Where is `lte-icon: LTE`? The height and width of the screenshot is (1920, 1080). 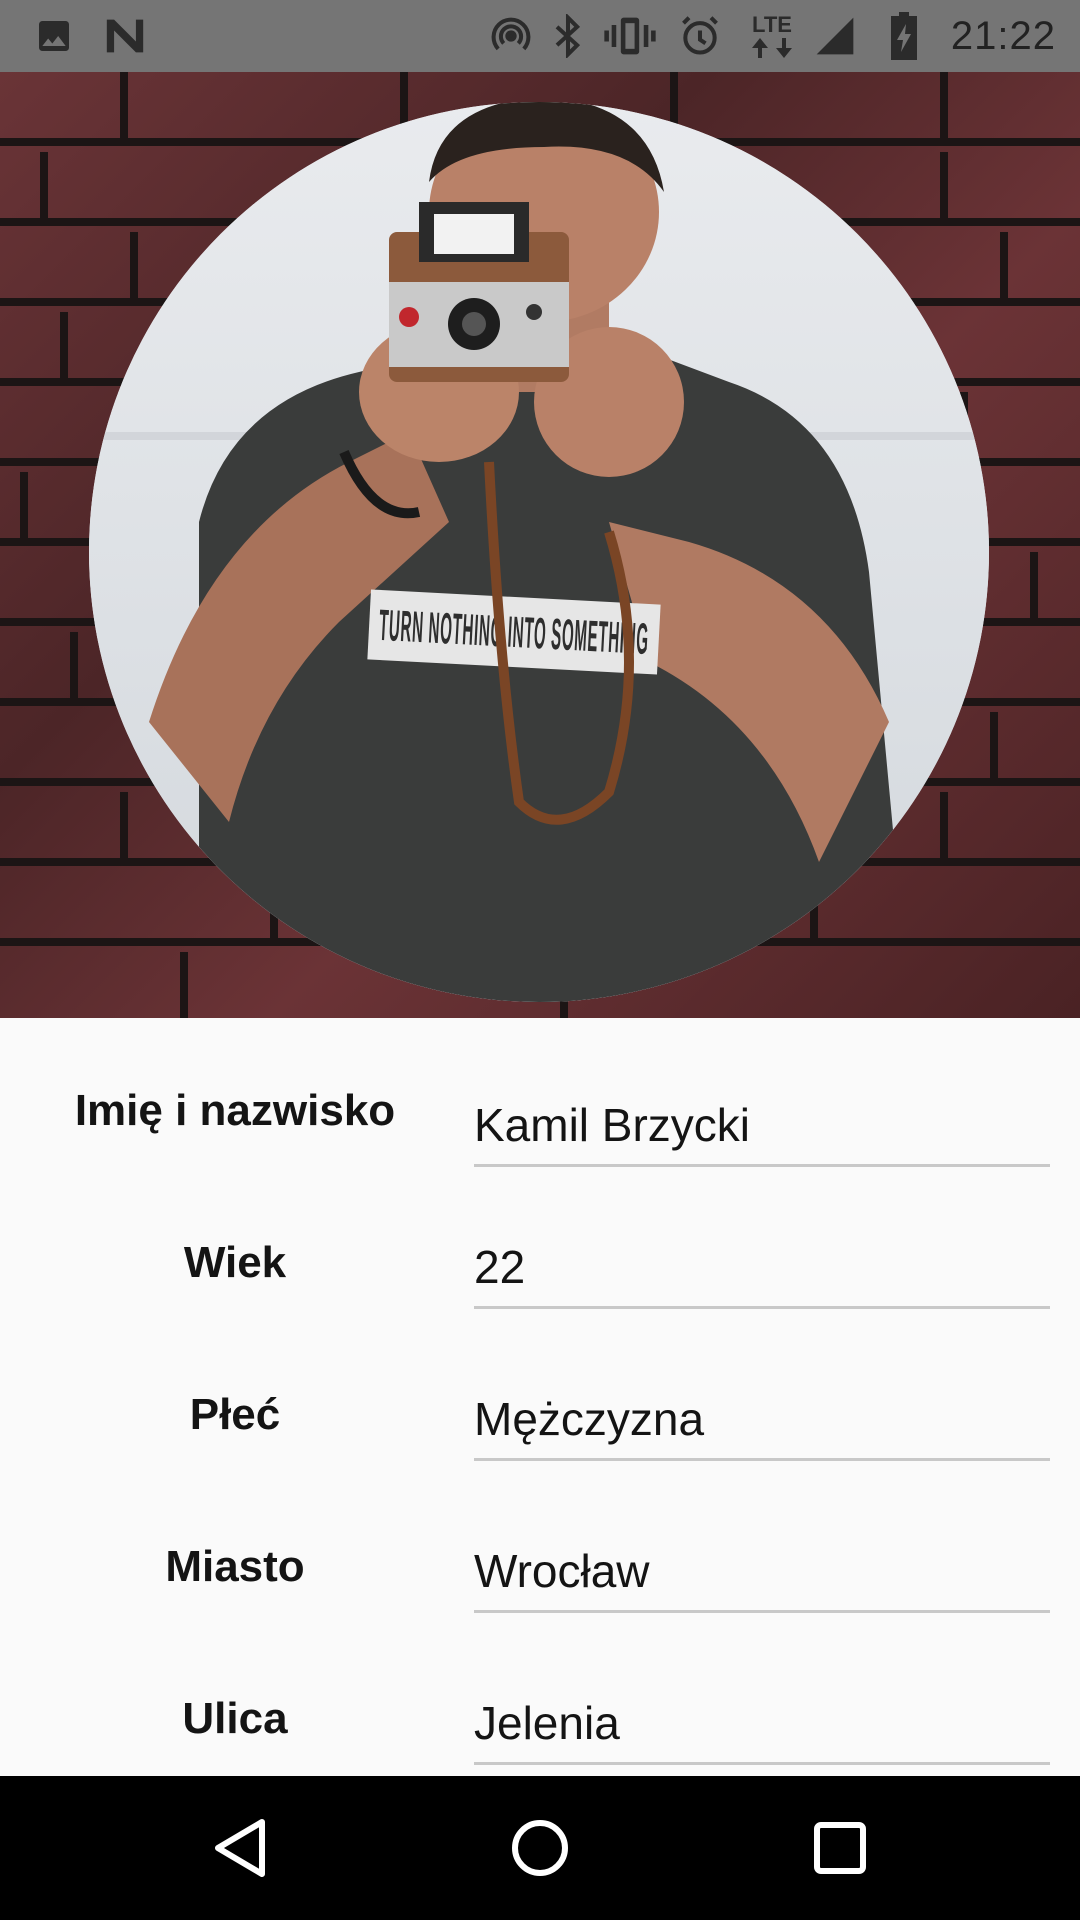 lte-icon: LTE is located at coordinates (772, 36).